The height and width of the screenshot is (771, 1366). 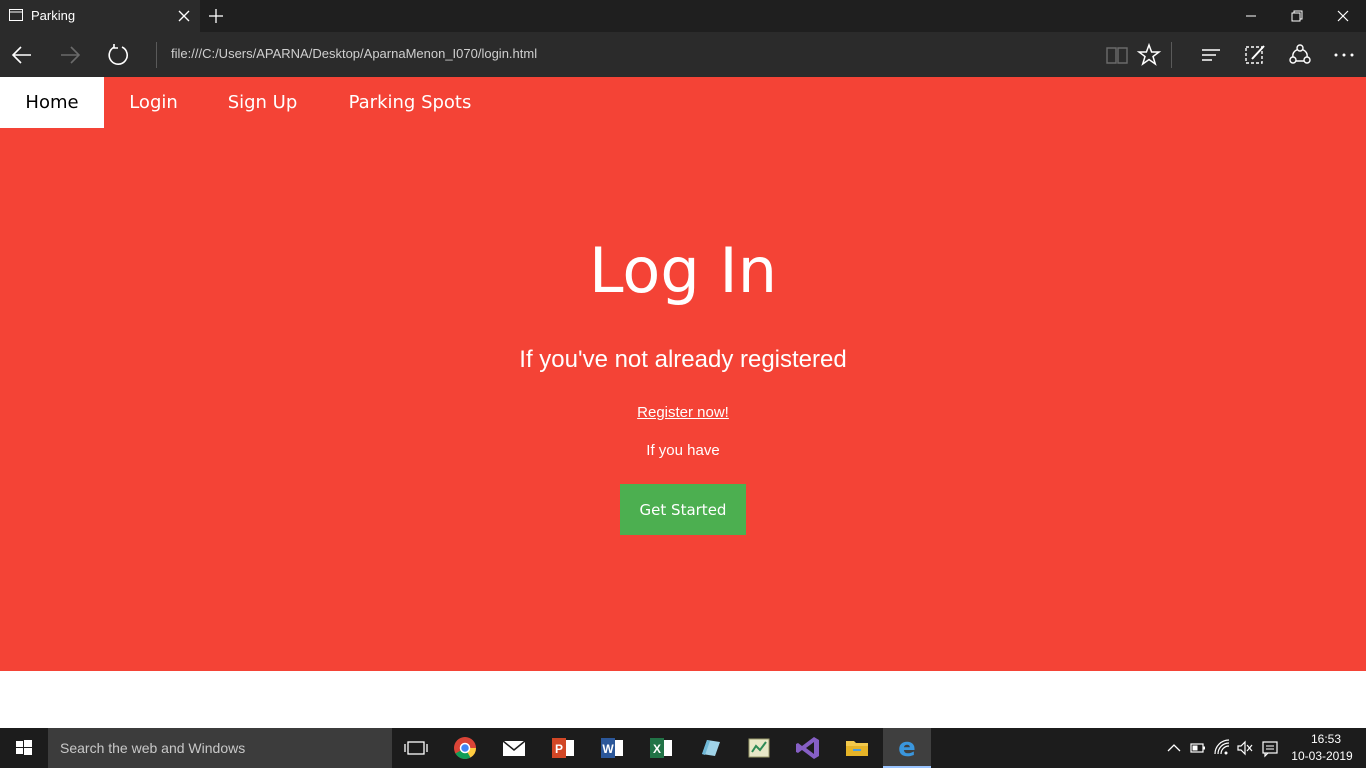 I want to click on edge-taskbar-button: e, so click(x=907, y=748).